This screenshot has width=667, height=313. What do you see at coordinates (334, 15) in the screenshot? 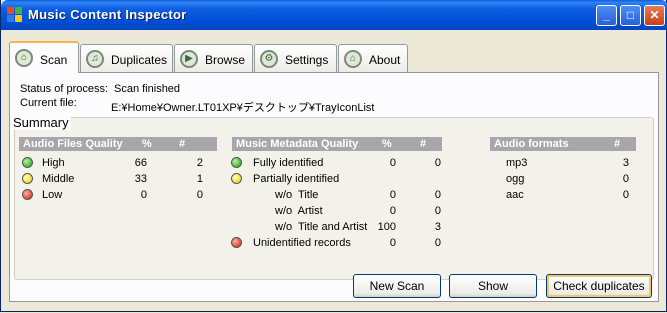
I see `title-bar: Music Content Inspector _ □ ✕` at bounding box center [334, 15].